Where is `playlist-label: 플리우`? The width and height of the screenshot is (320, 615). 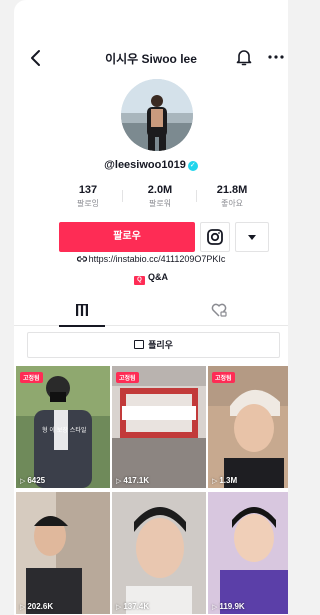
playlist-label: 플리우 is located at coordinates (160, 345).